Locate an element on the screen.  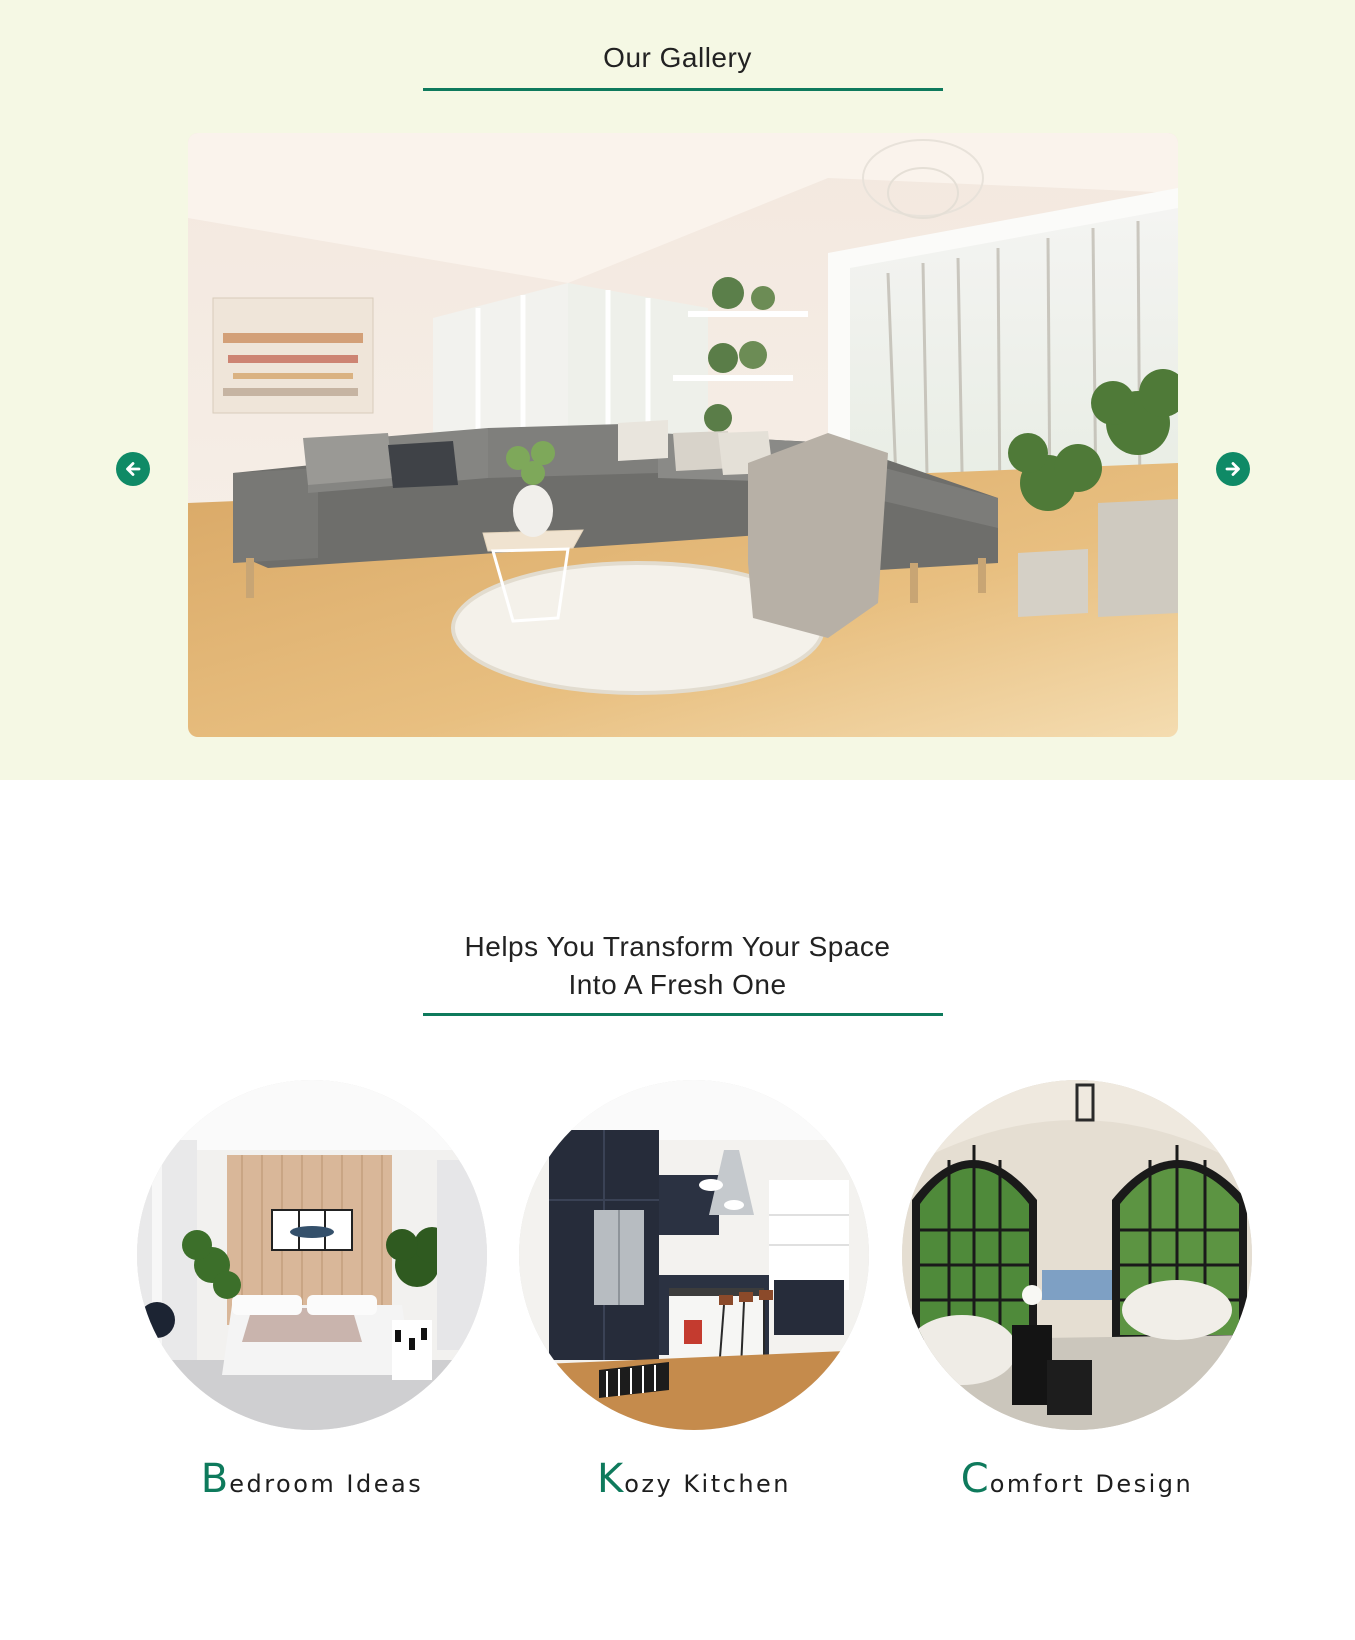
gallery-next-button is located at coordinates (1233, 469).